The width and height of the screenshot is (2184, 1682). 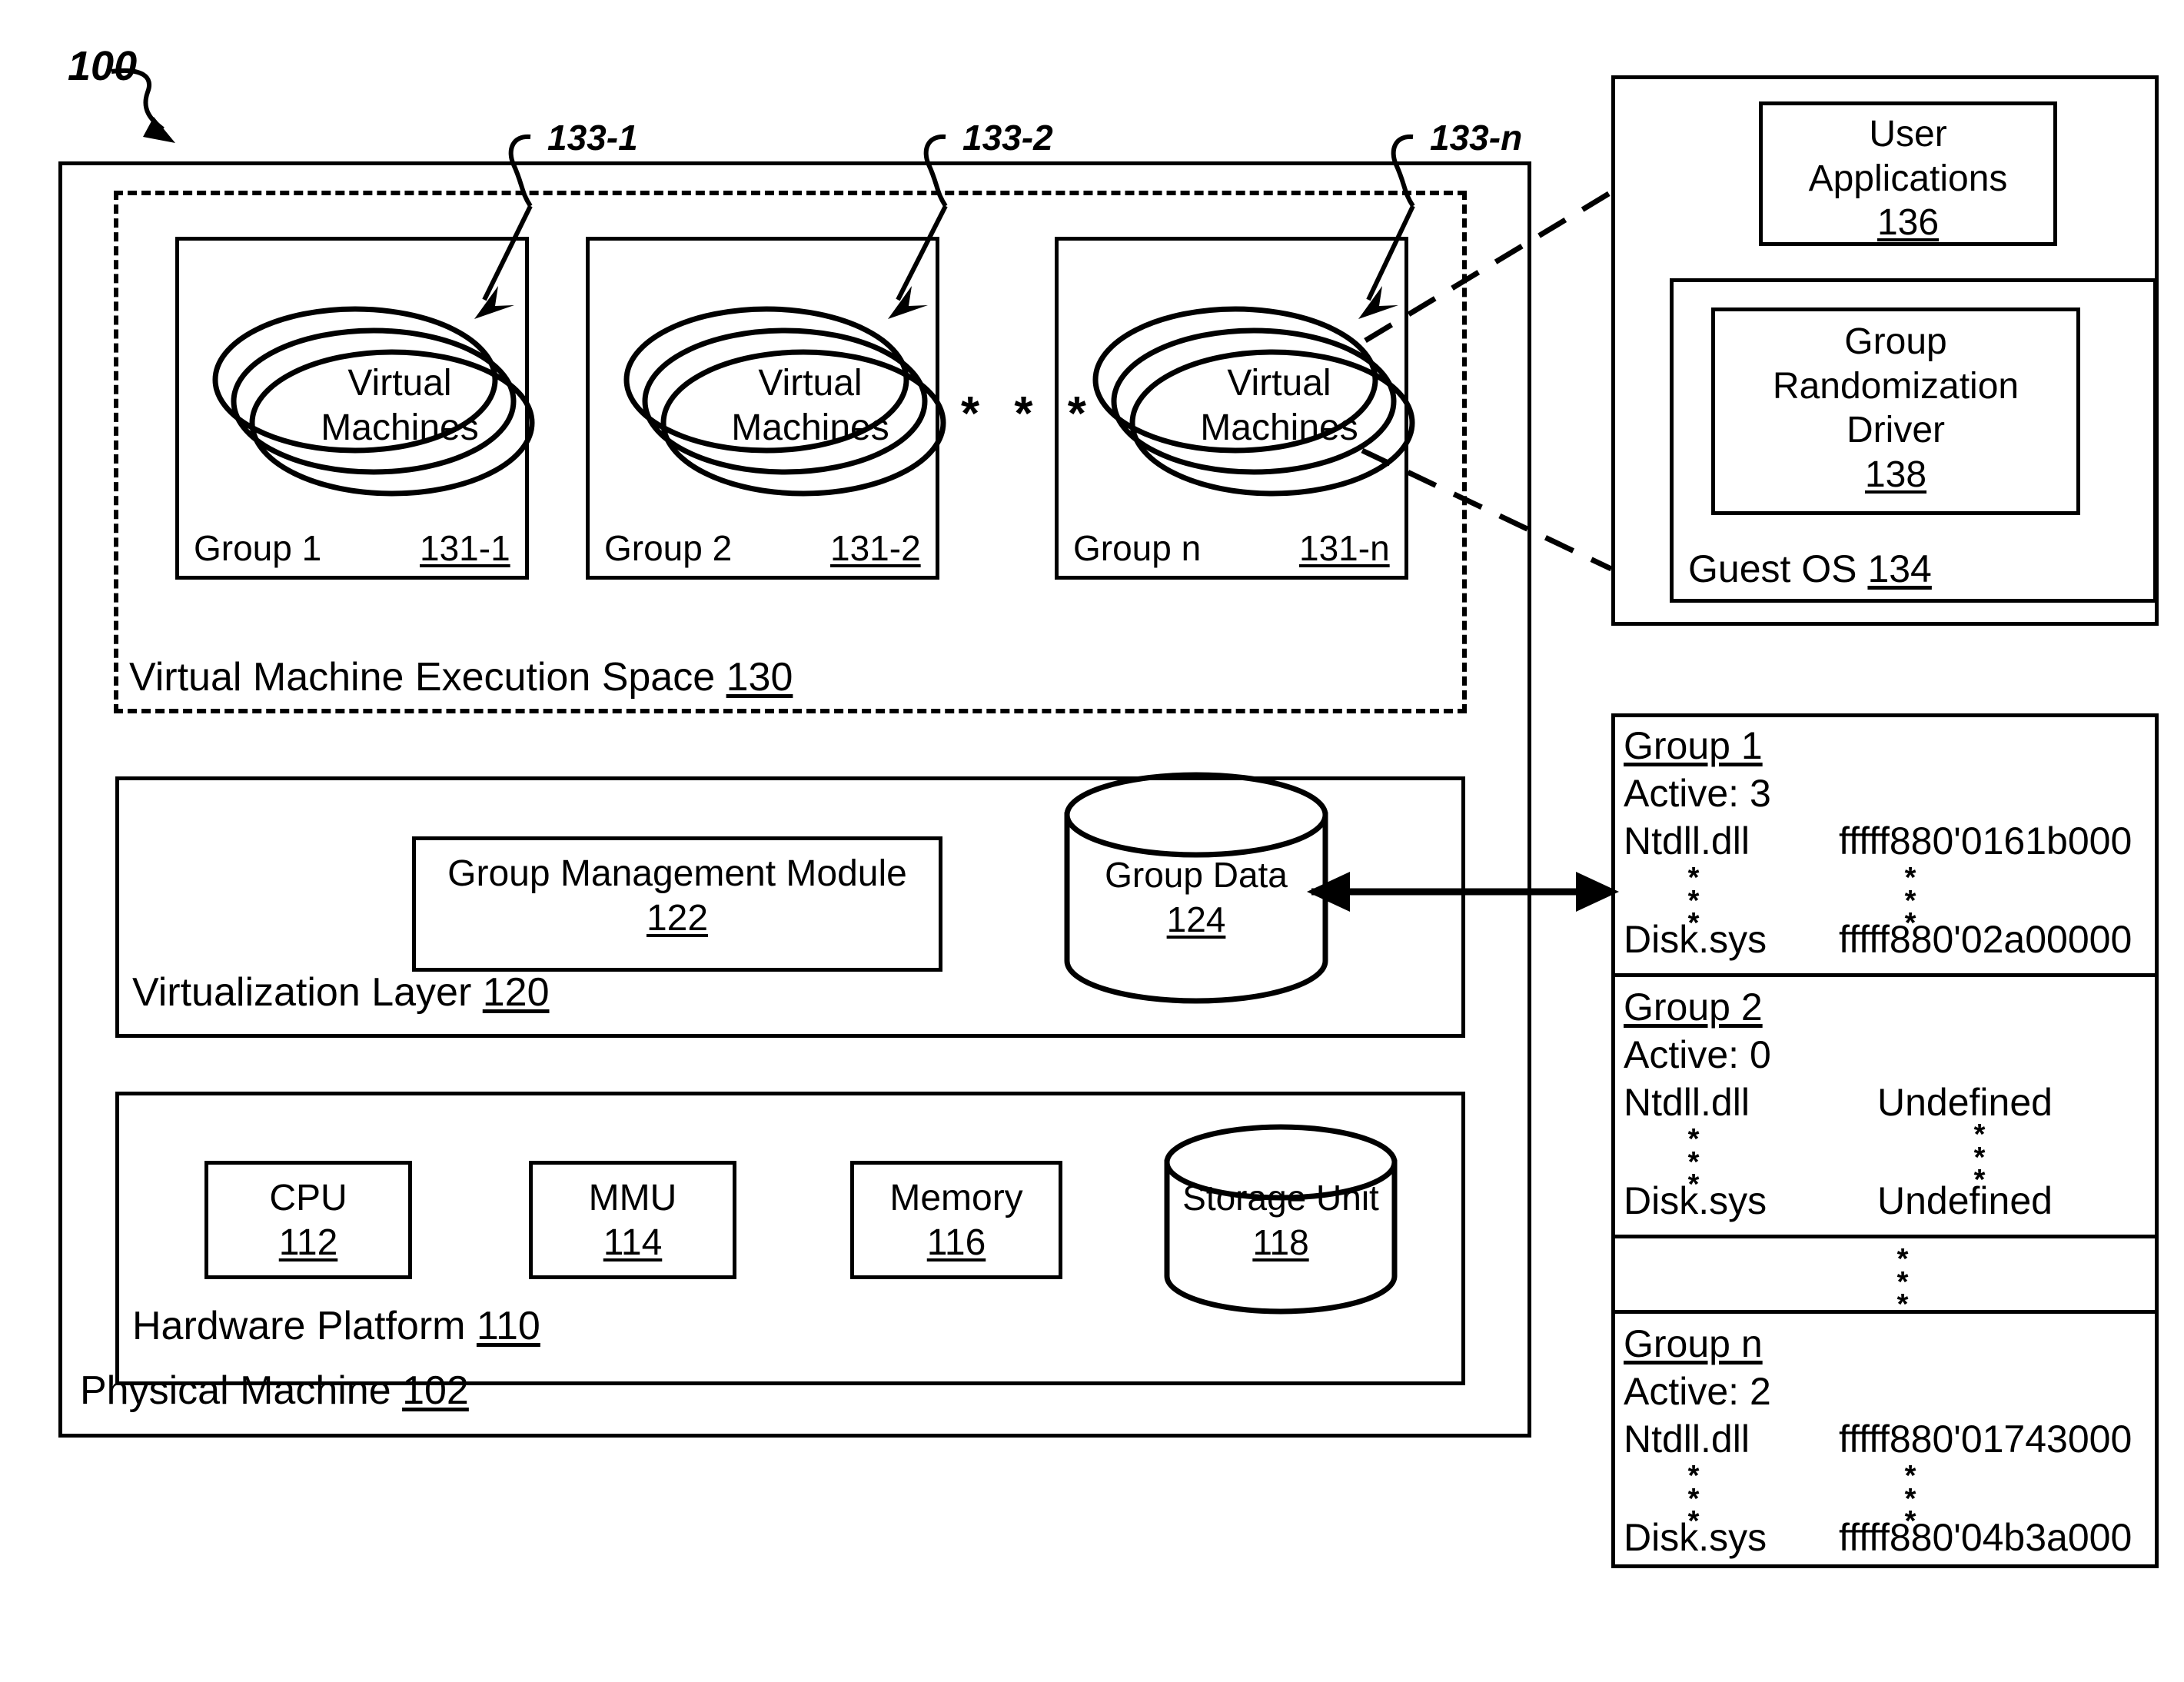 I want to click on section-n-row-2-value: fffff880'04b3a000, so click(x=1985, y=1538).